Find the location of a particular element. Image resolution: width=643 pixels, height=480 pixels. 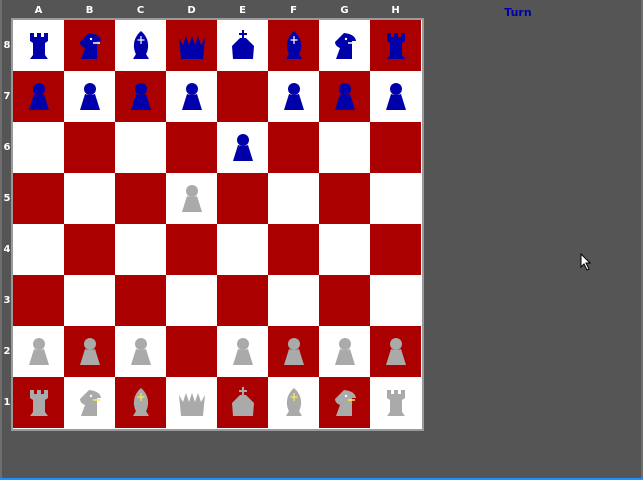

square-b5 is located at coordinates (89, 198).